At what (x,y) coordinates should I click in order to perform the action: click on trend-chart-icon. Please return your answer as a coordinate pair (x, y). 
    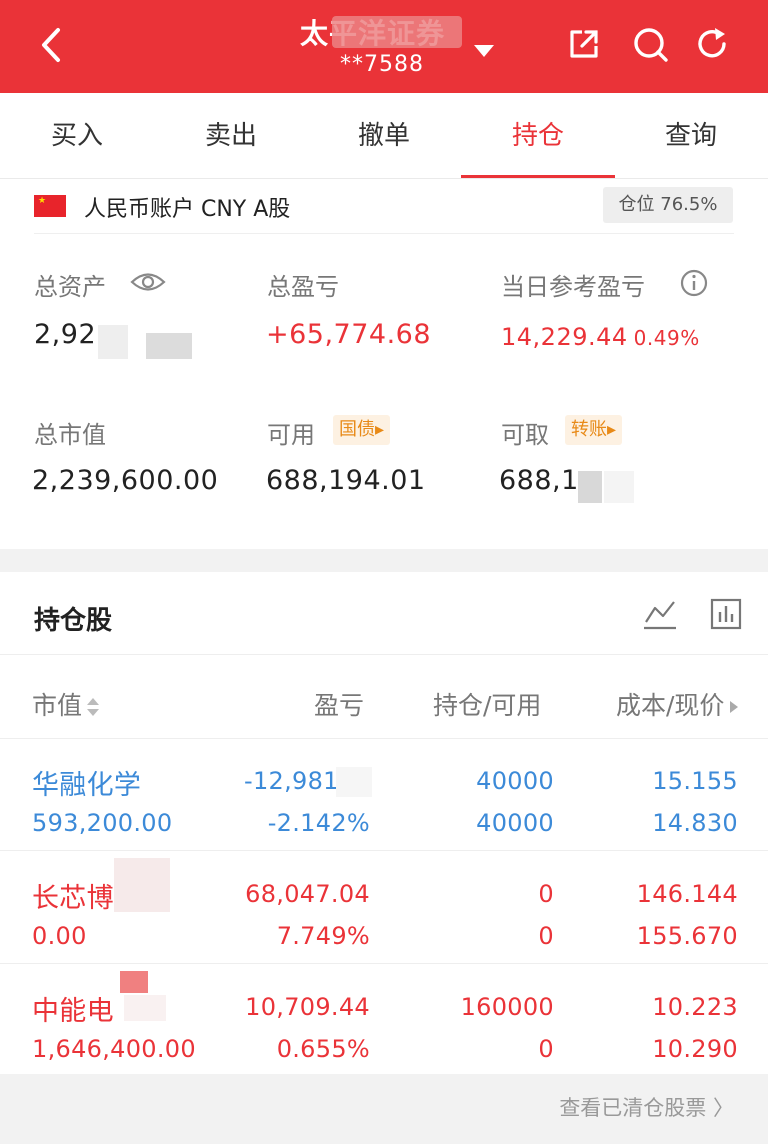
    Looking at the image, I should click on (660, 614).